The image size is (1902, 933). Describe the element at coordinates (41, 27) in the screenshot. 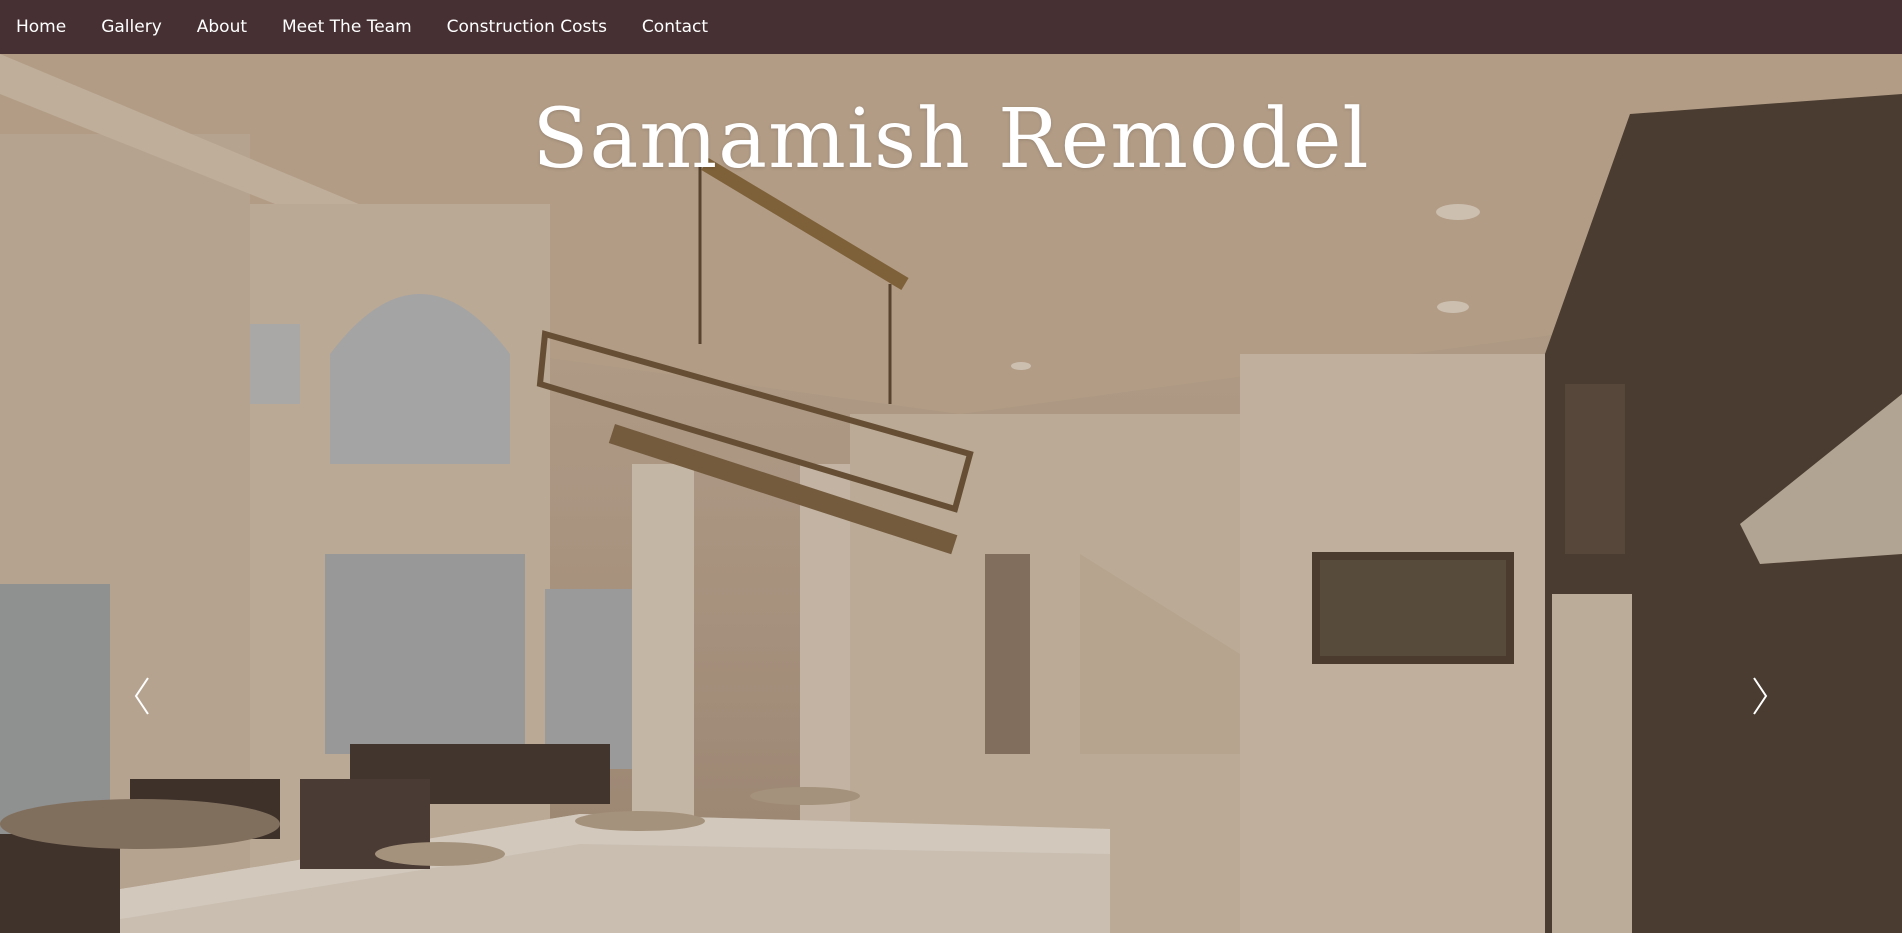

I see `nav-link-home: Home` at that location.